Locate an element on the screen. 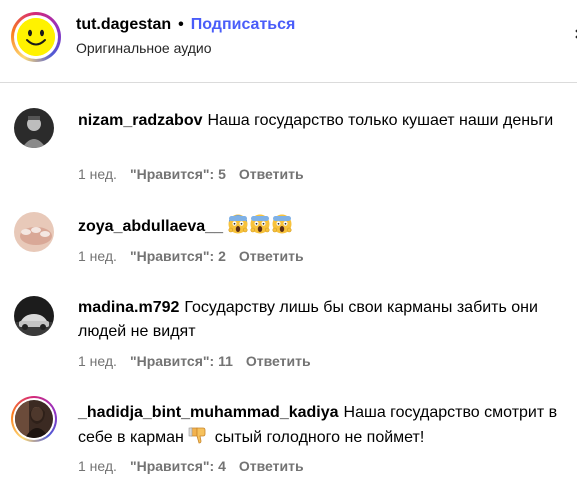 This screenshot has height=494, width=577. smiley-face-icon is located at coordinates (36, 37).